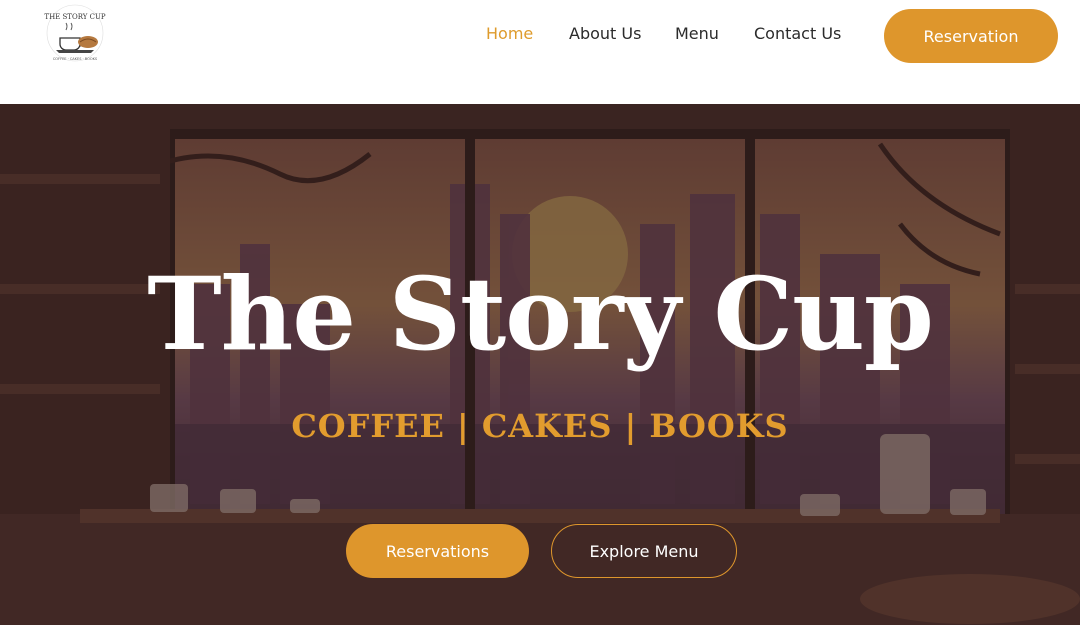 The height and width of the screenshot is (625, 1080). Describe the element at coordinates (605, 33) in the screenshot. I see `nav-about-us: About Us` at that location.